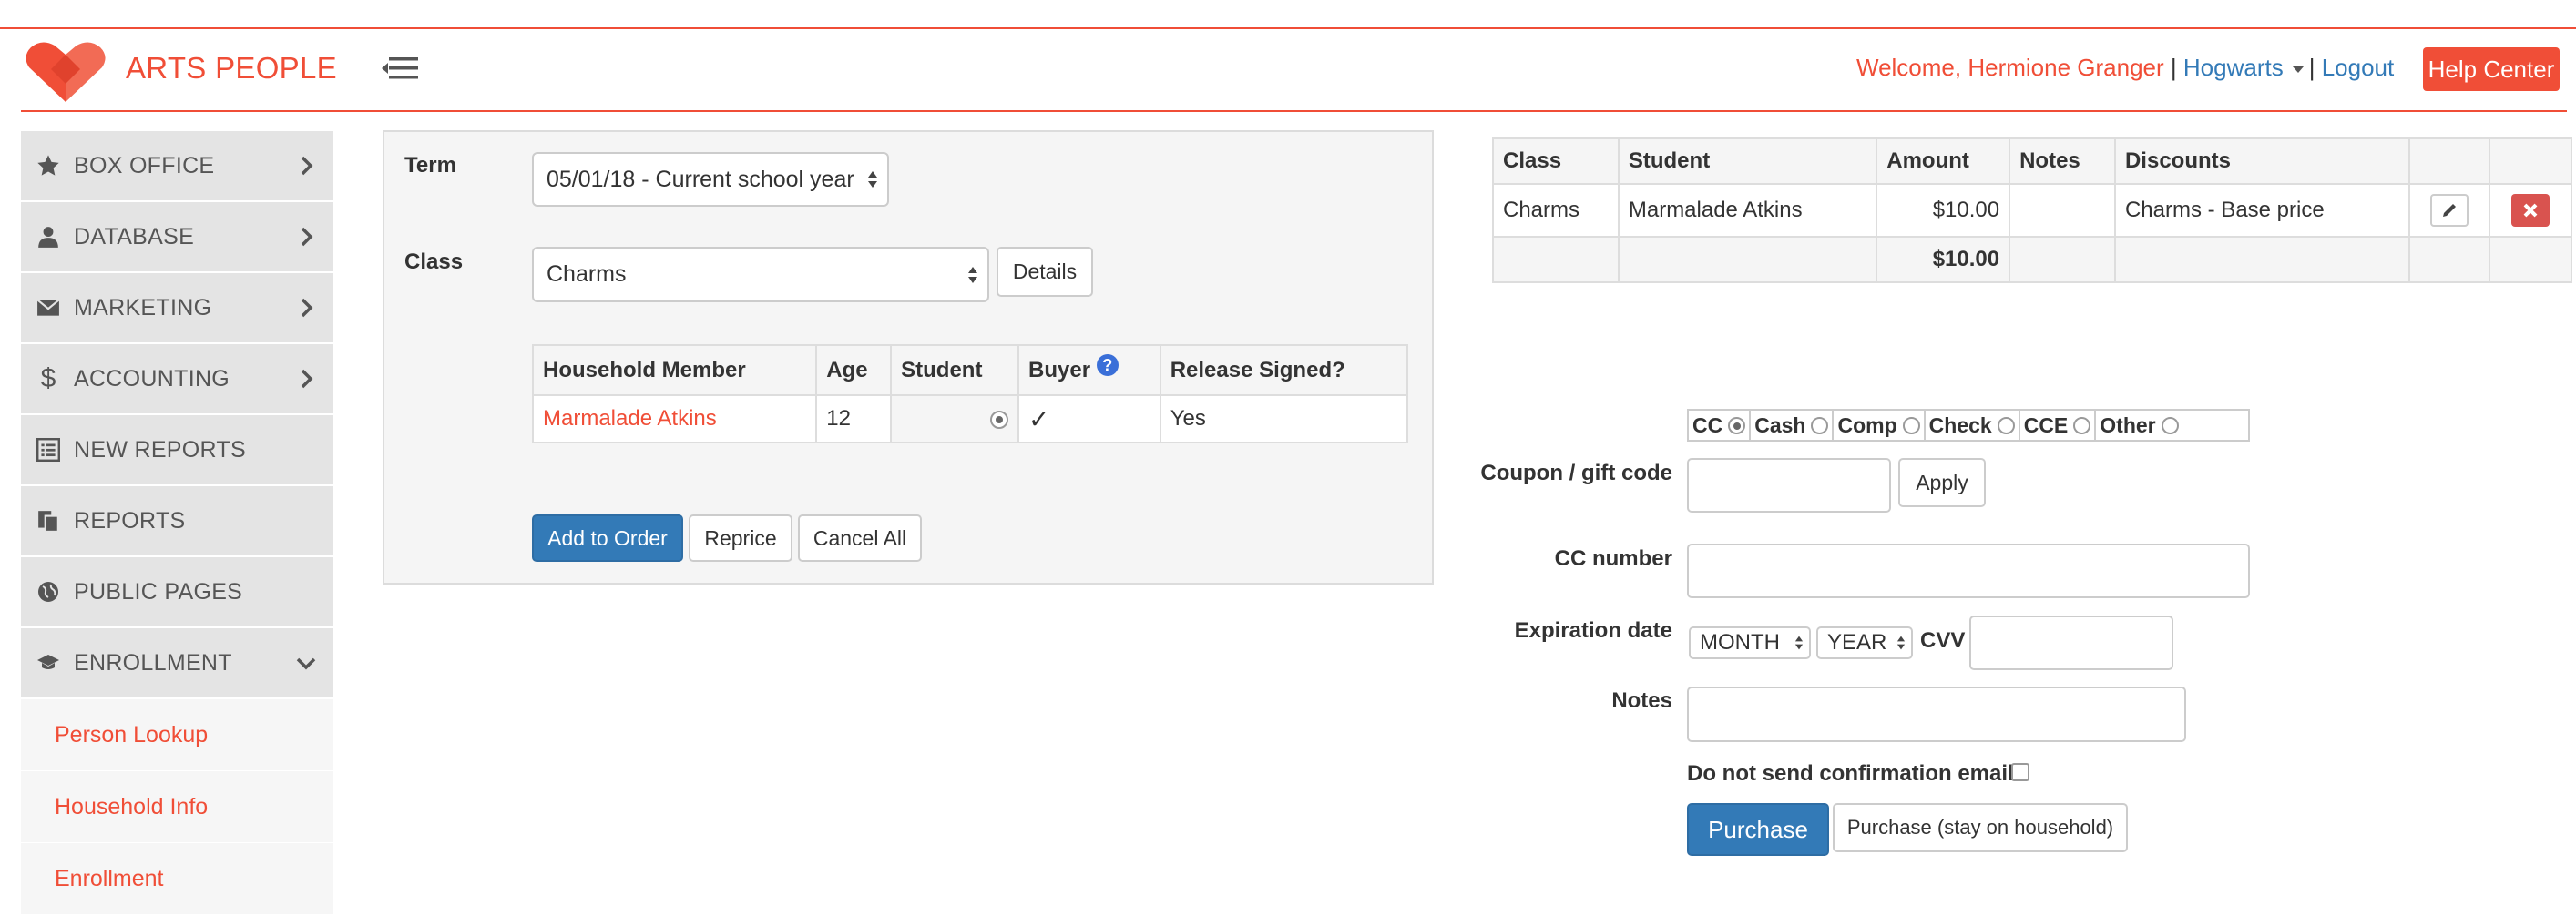 This screenshot has height=916, width=2576. I want to click on help-question-icon: ?, so click(1107, 364).